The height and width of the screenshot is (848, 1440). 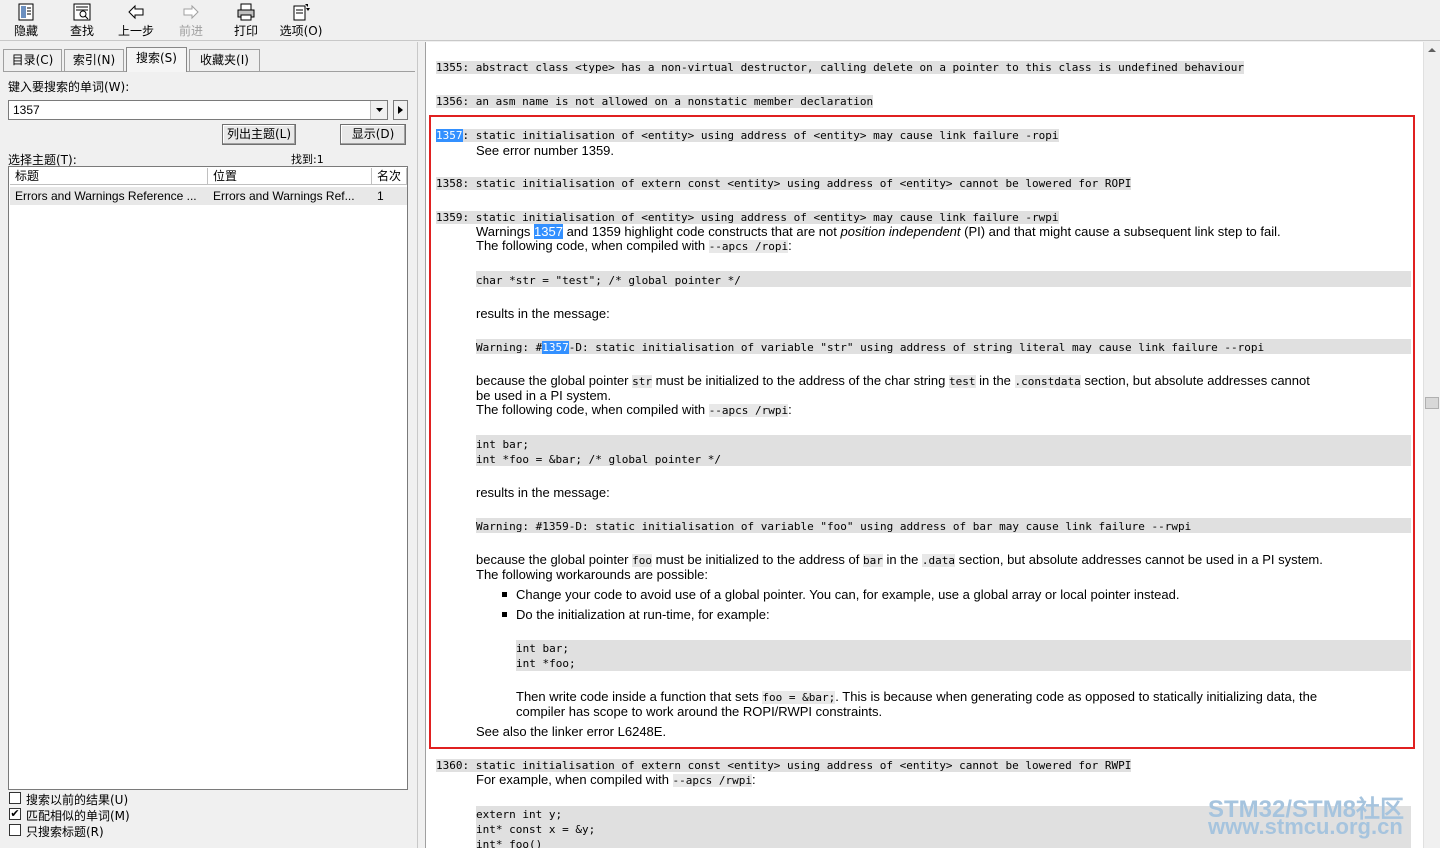 I want to click on found-count: 找到:1, so click(x=307, y=159).